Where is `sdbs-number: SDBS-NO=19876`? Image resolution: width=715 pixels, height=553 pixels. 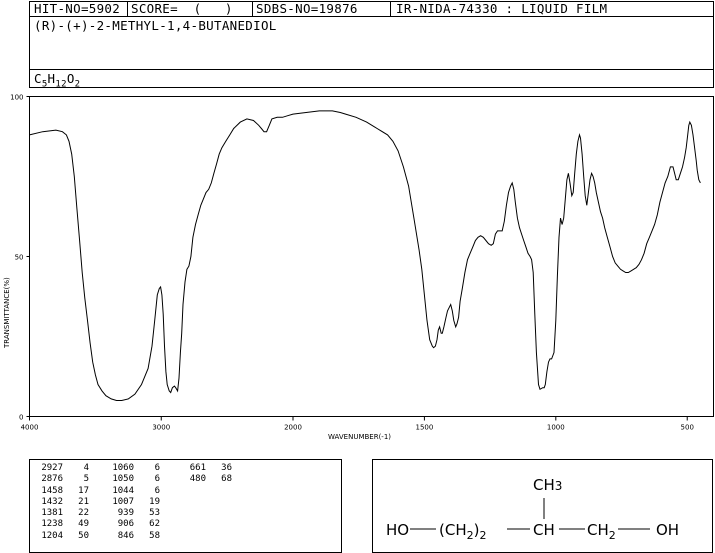 sdbs-number: SDBS-NO=19876 is located at coordinates (307, 8).